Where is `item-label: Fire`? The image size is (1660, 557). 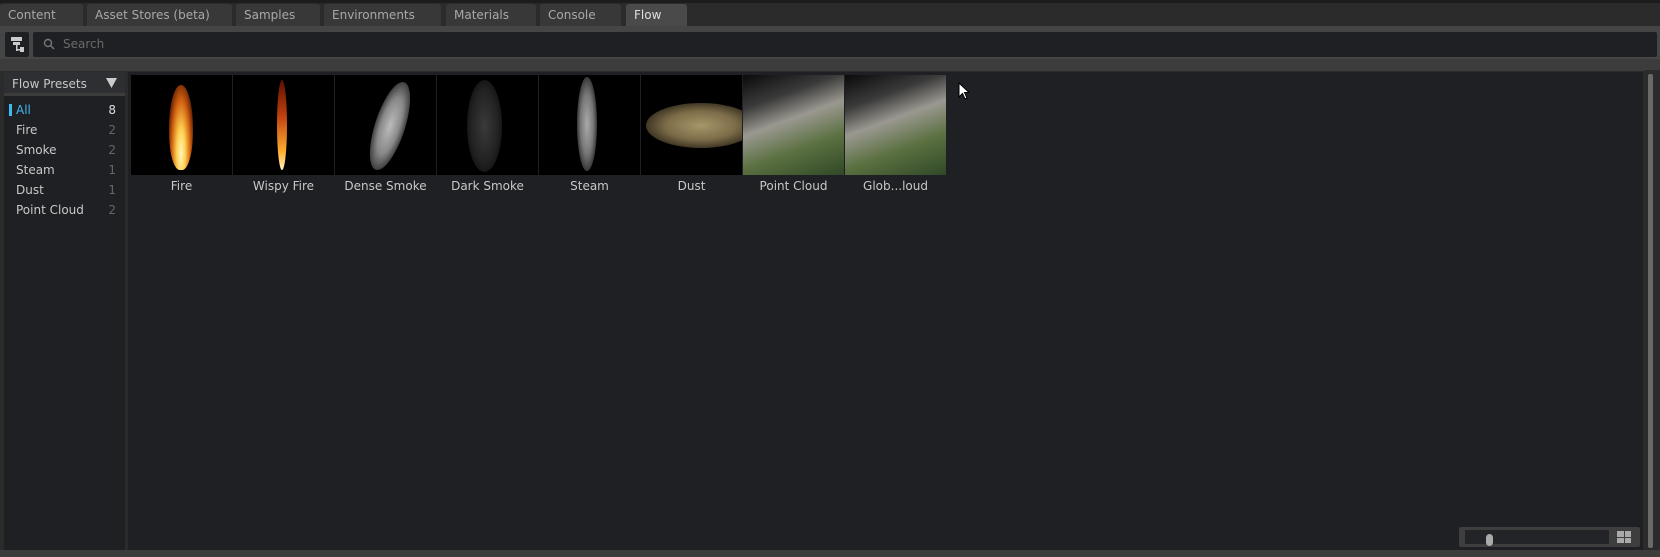 item-label: Fire is located at coordinates (27, 130).